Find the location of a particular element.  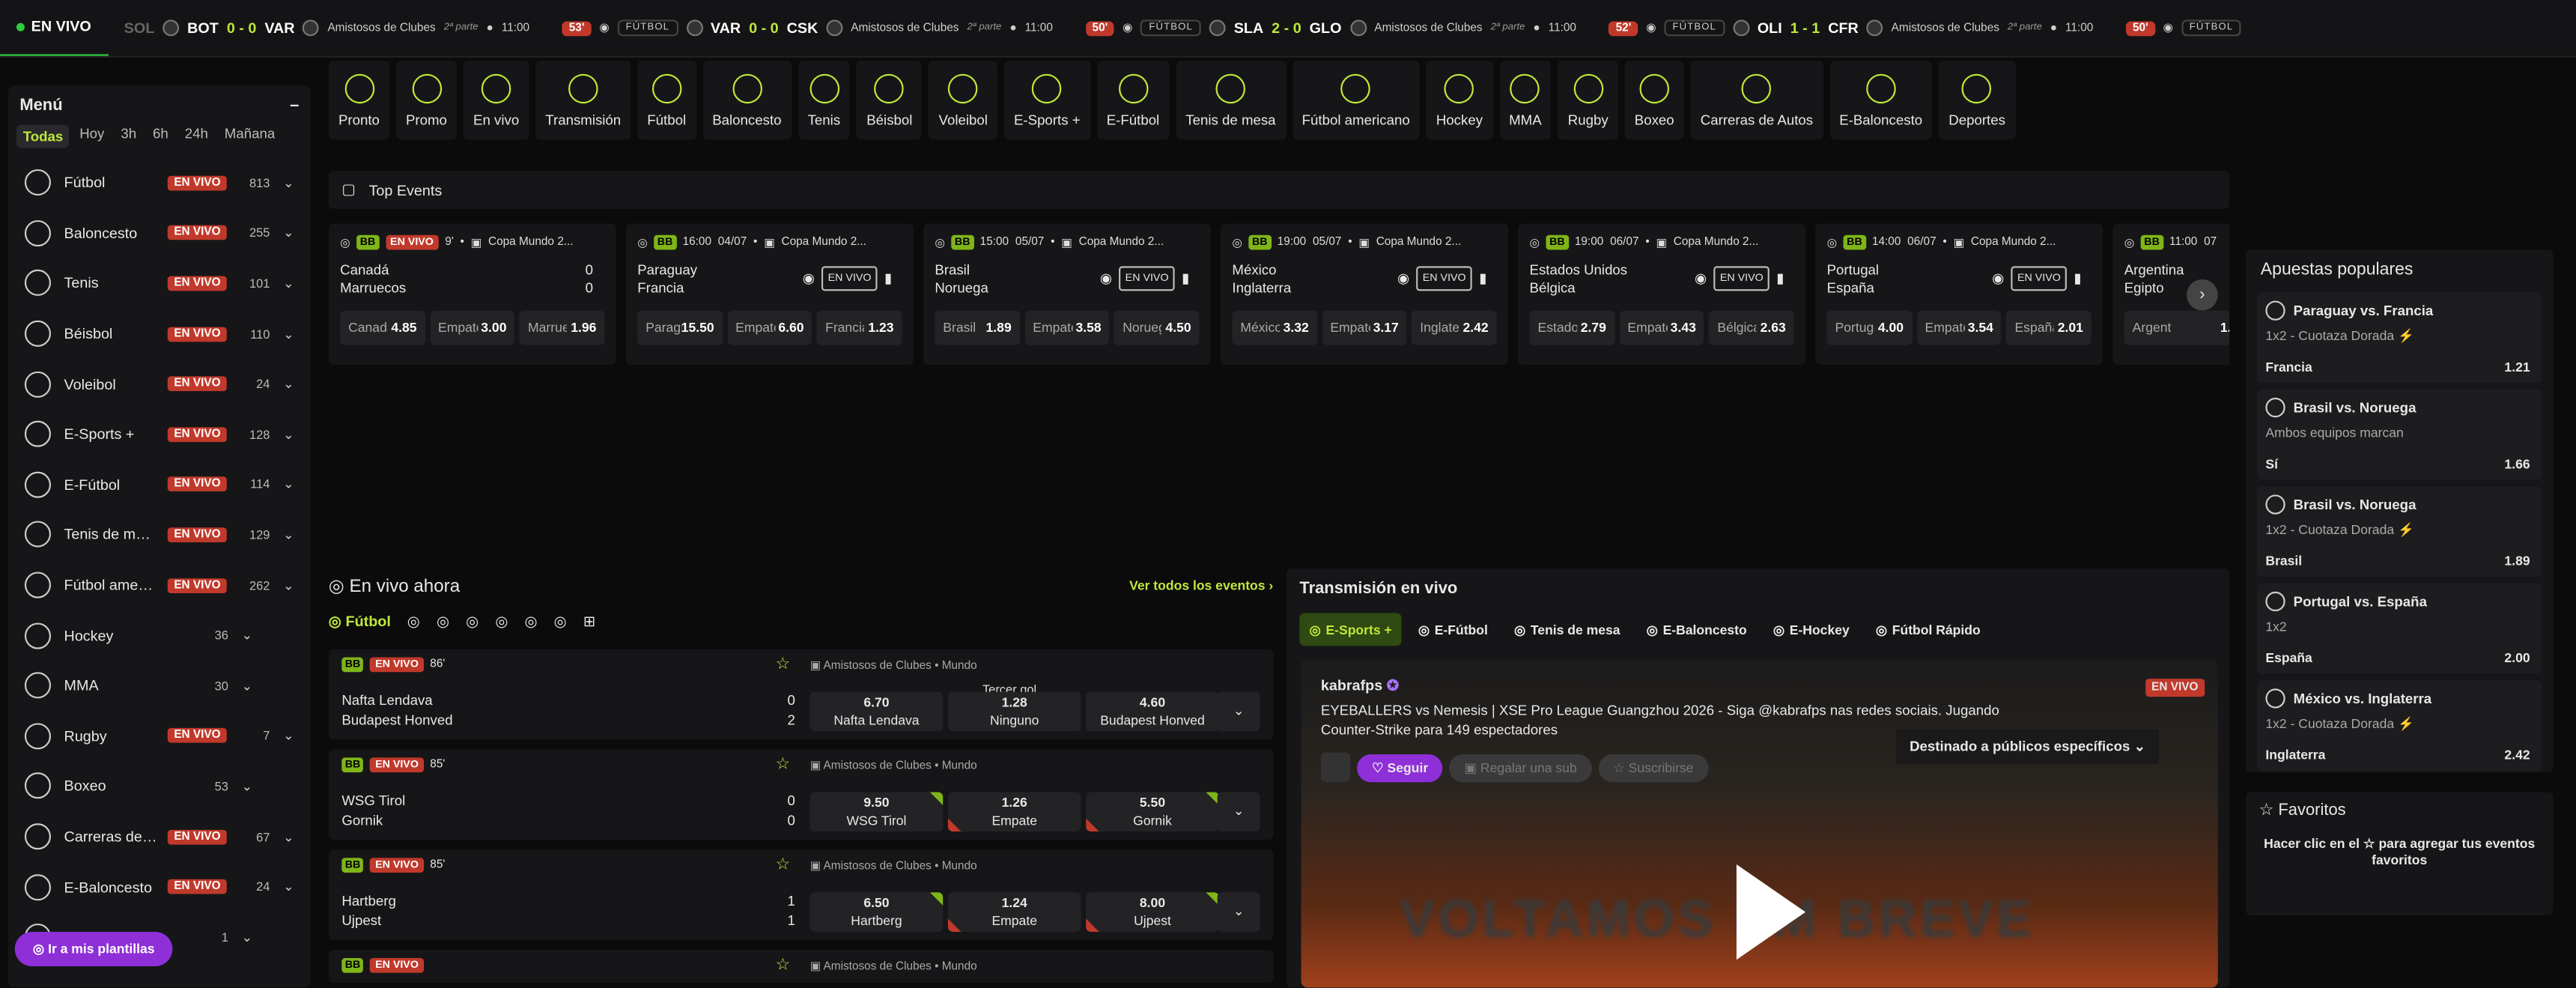

sport-nav-item: En vivo is located at coordinates (496, 100).